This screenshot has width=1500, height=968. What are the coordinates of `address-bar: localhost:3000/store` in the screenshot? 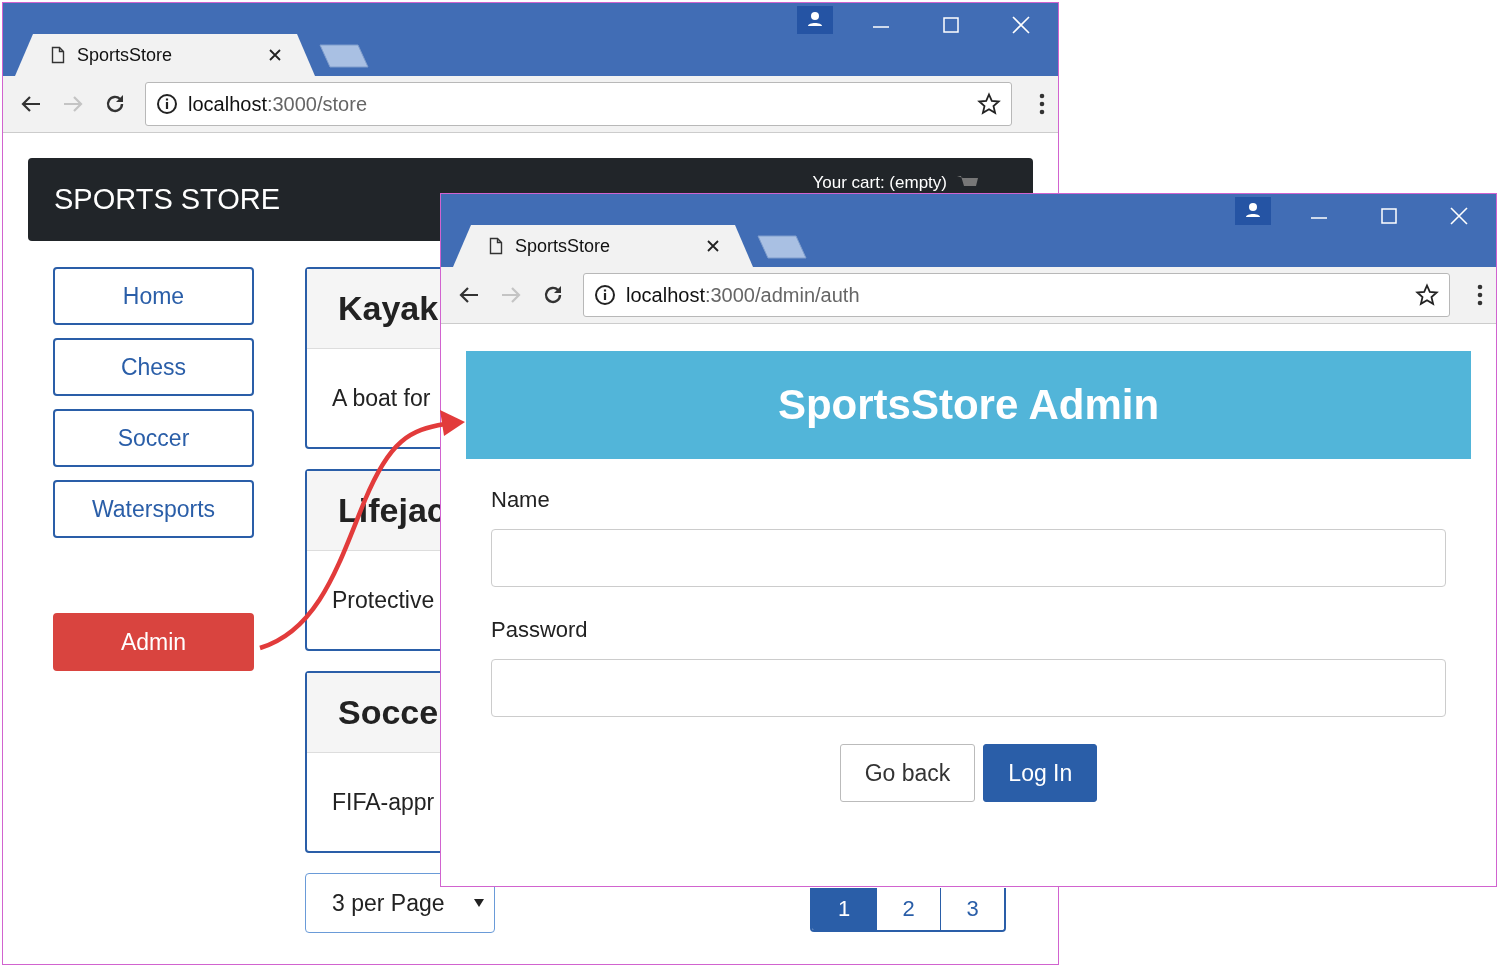 It's located at (578, 104).